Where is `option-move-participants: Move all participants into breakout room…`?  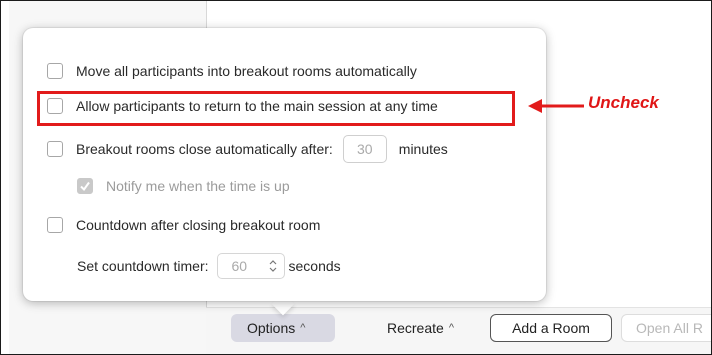
option-move-participants: Move all participants into breakout room… is located at coordinates (232, 71).